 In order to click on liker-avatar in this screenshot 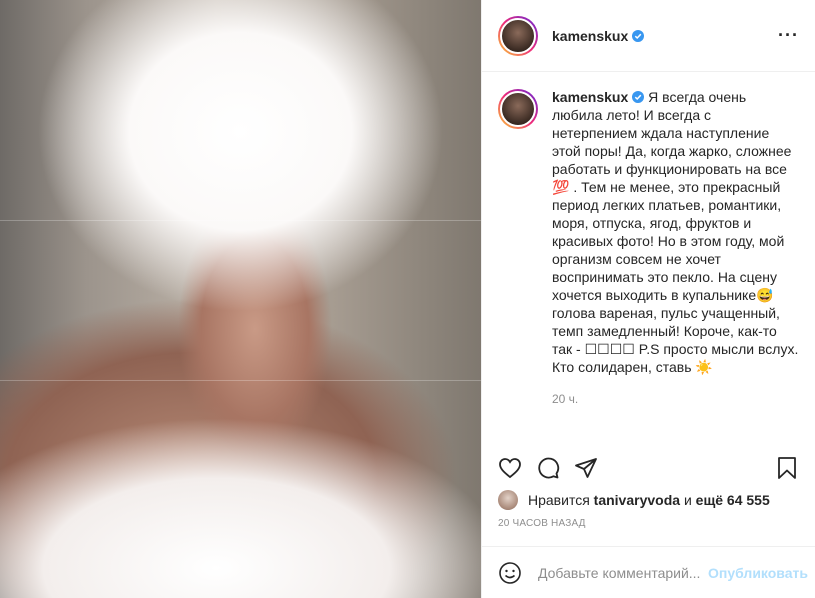, I will do `click(508, 500)`.